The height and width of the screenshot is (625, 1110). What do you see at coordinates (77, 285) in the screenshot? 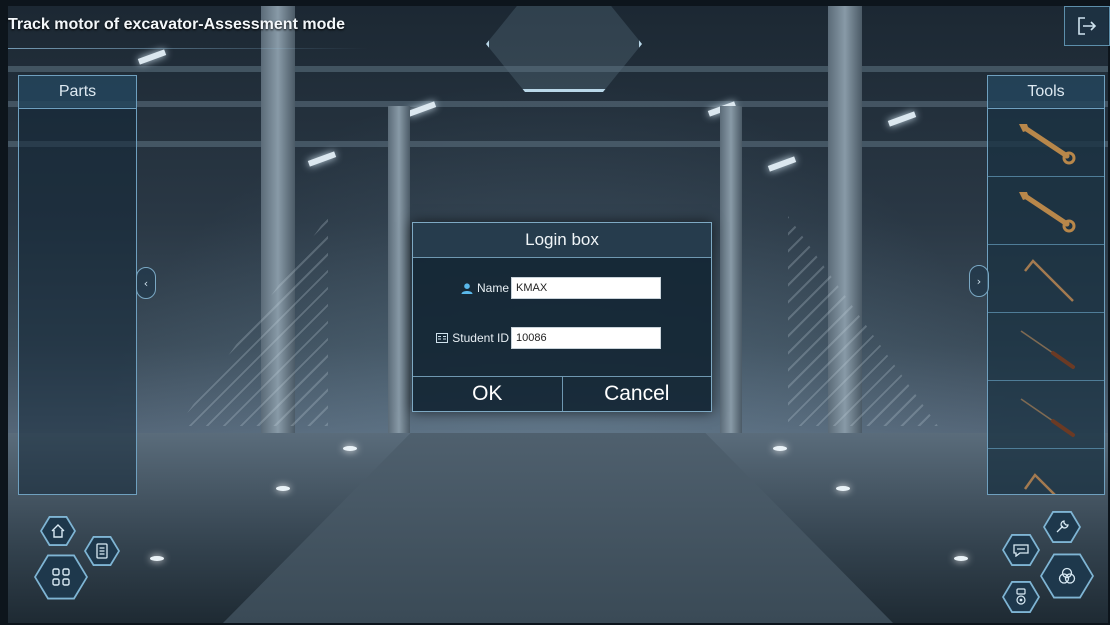
I see `parts-panel: Parts` at bounding box center [77, 285].